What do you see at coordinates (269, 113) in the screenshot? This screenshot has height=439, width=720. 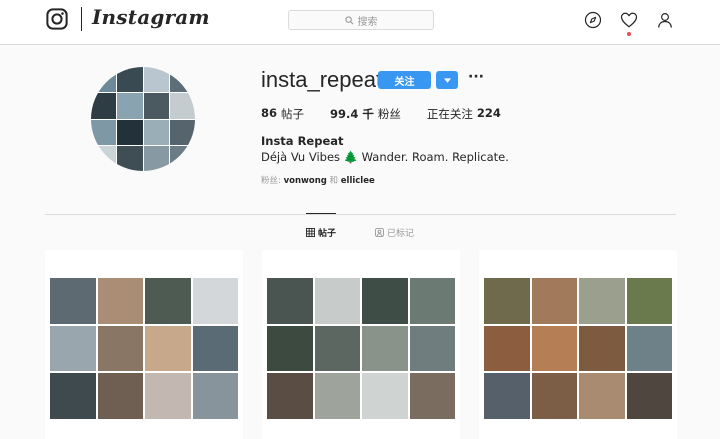 I see `posts-count: 86` at bounding box center [269, 113].